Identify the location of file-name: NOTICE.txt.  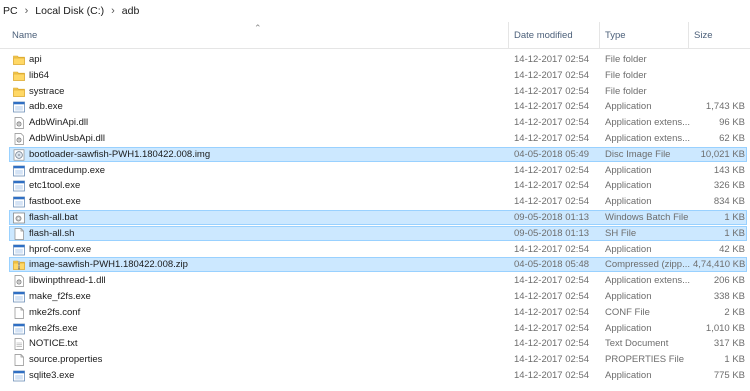
(53, 344).